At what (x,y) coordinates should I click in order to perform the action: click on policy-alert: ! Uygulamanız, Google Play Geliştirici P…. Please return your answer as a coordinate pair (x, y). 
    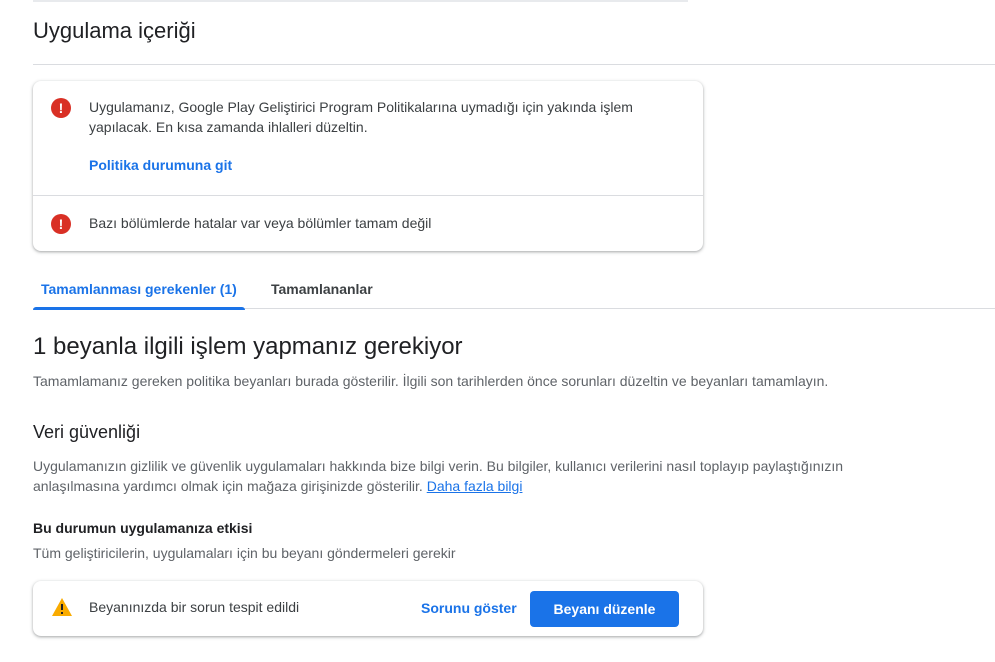
    Looking at the image, I should click on (368, 138).